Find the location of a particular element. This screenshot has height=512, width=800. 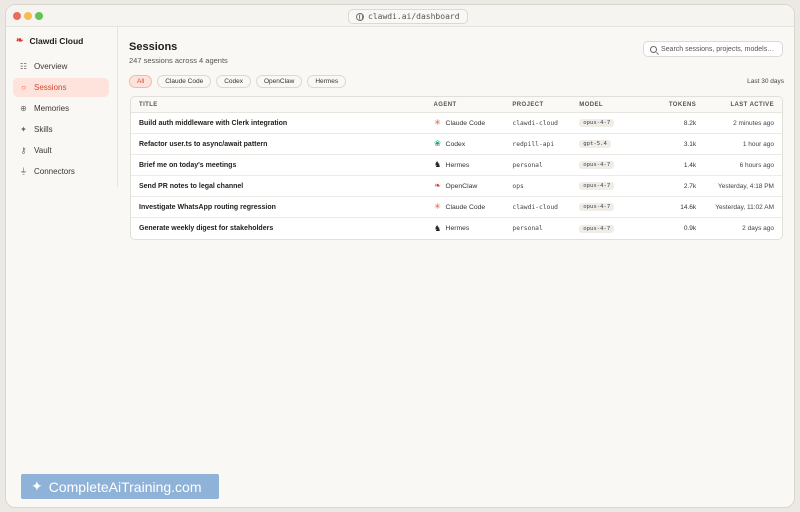

sidebar-item-label: Memories is located at coordinates (52, 108).